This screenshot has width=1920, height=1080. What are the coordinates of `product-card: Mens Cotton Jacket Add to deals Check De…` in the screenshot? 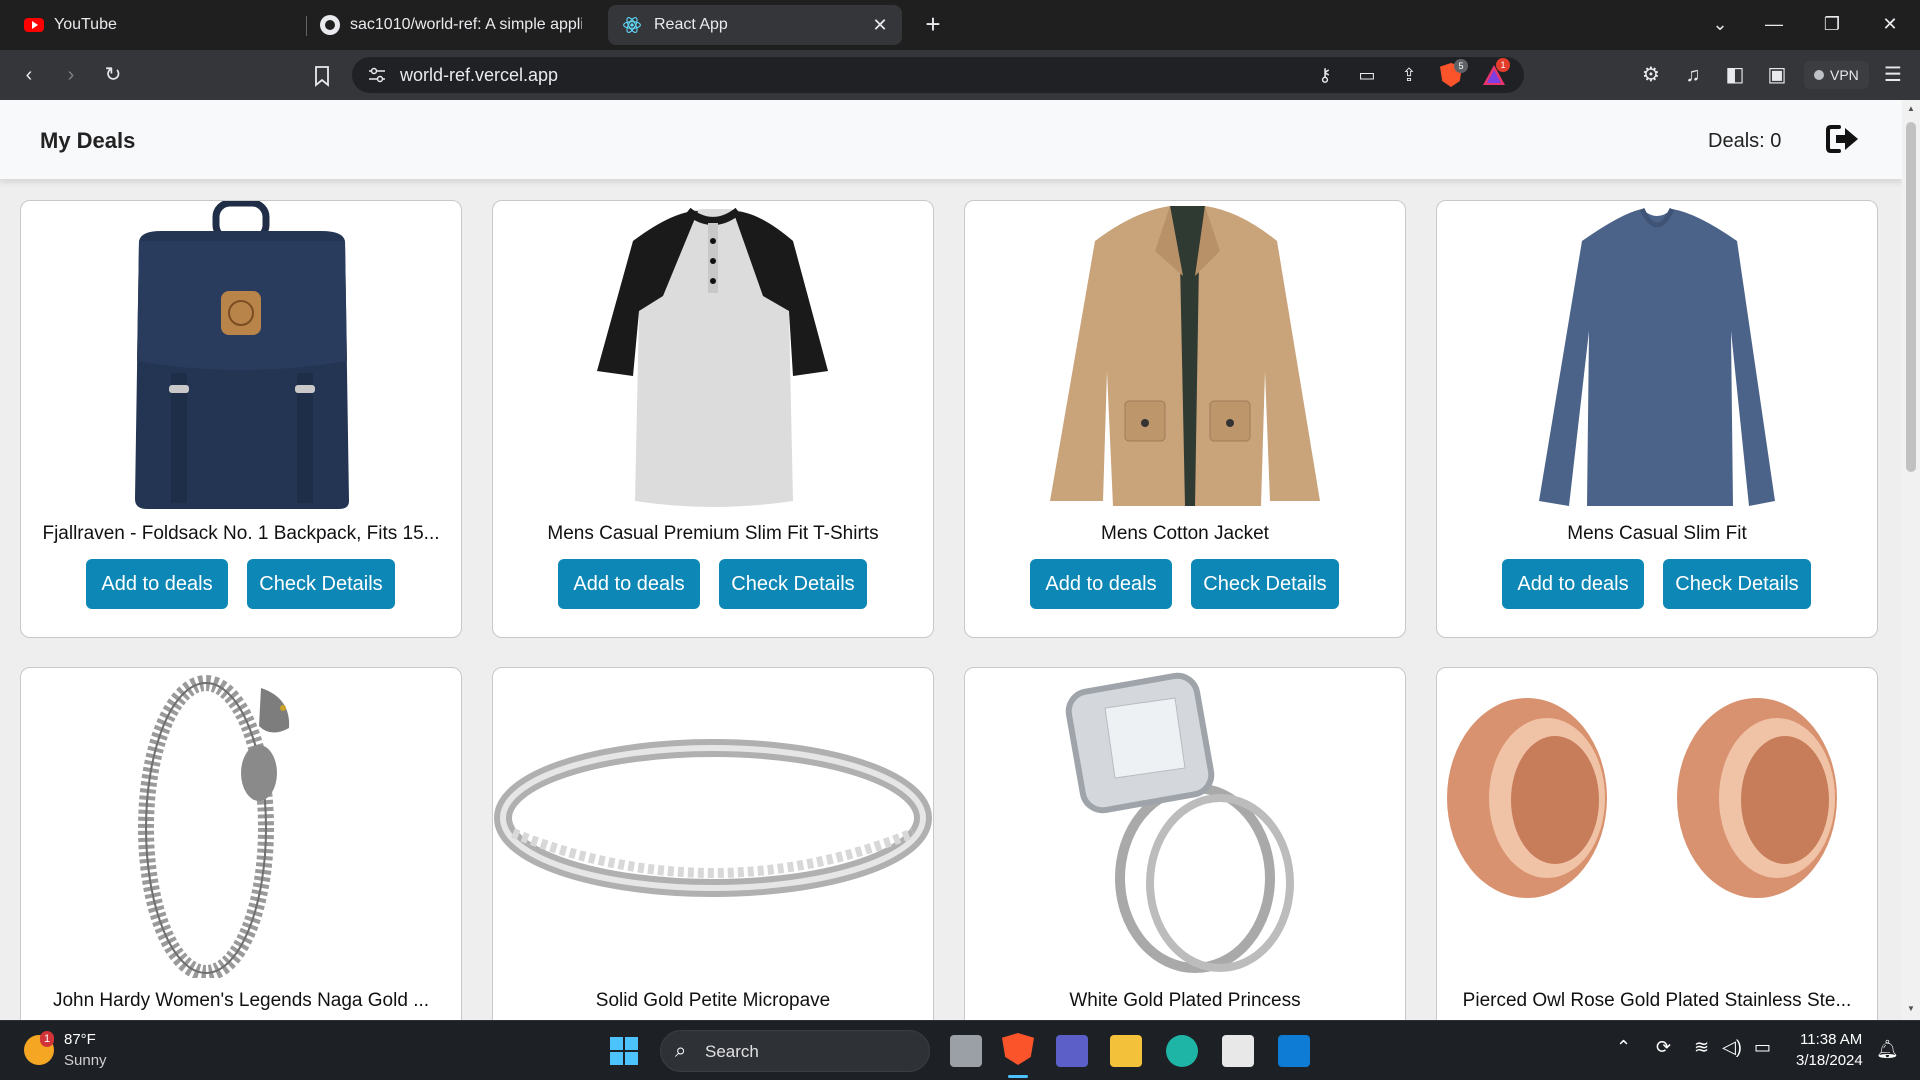 It's located at (1185, 419).